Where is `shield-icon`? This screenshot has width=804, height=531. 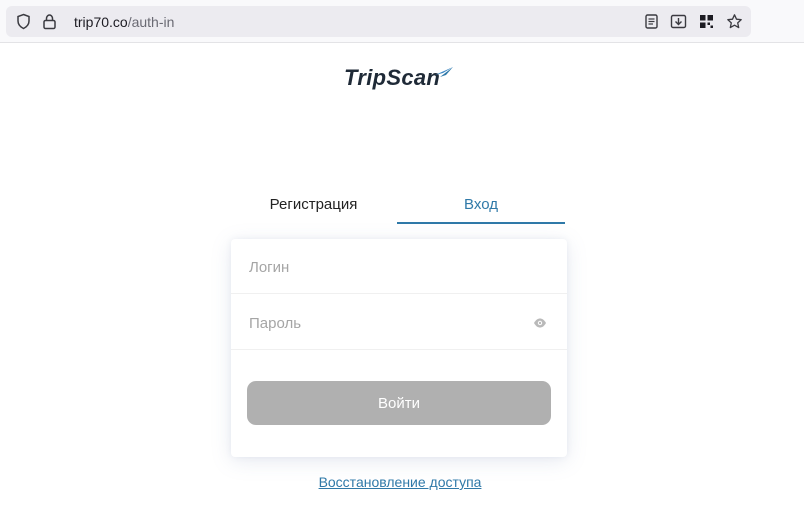 shield-icon is located at coordinates (23, 21).